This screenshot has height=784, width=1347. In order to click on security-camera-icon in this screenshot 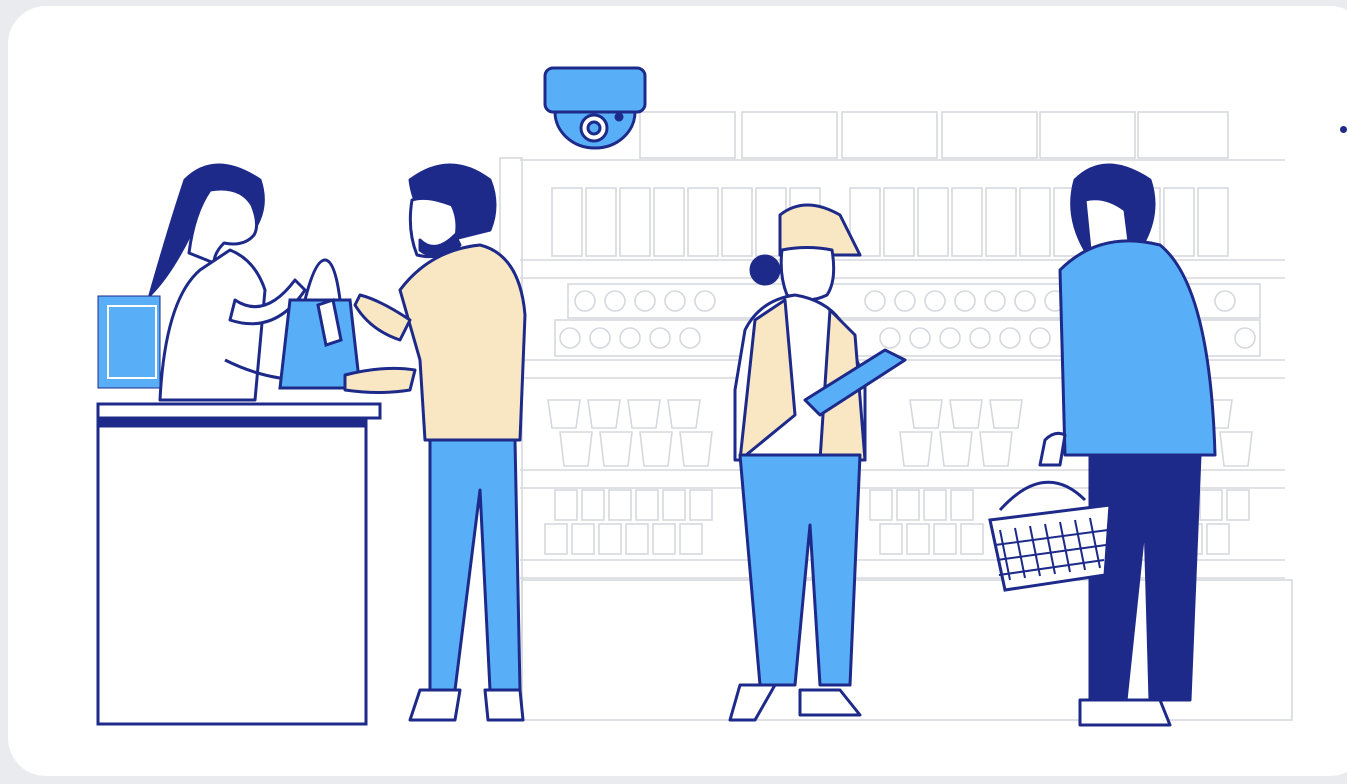, I will do `click(595, 108)`.